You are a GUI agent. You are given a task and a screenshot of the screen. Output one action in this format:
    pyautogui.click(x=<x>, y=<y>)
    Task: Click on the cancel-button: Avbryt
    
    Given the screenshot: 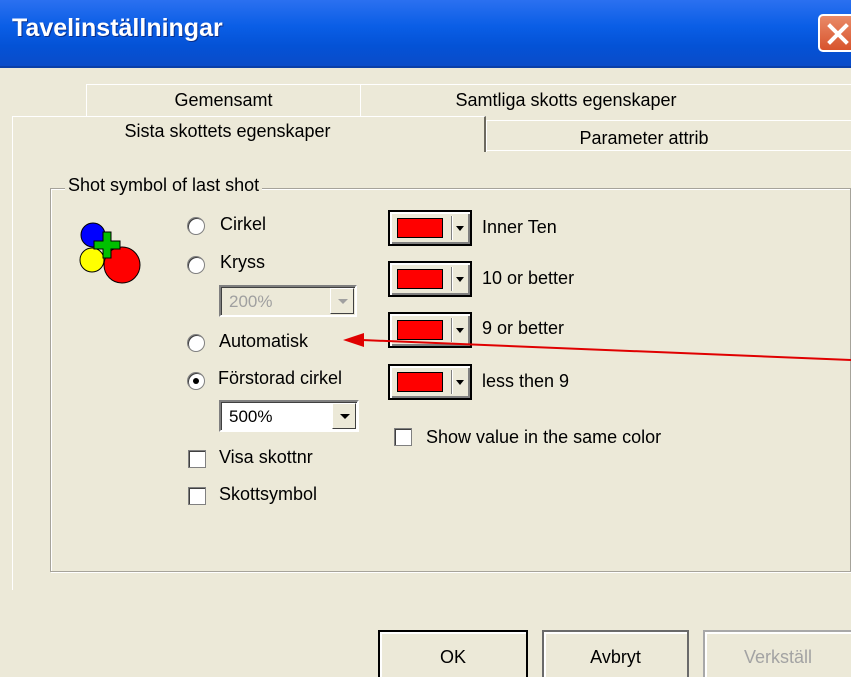 What is the action you would take?
    pyautogui.click(x=615, y=653)
    